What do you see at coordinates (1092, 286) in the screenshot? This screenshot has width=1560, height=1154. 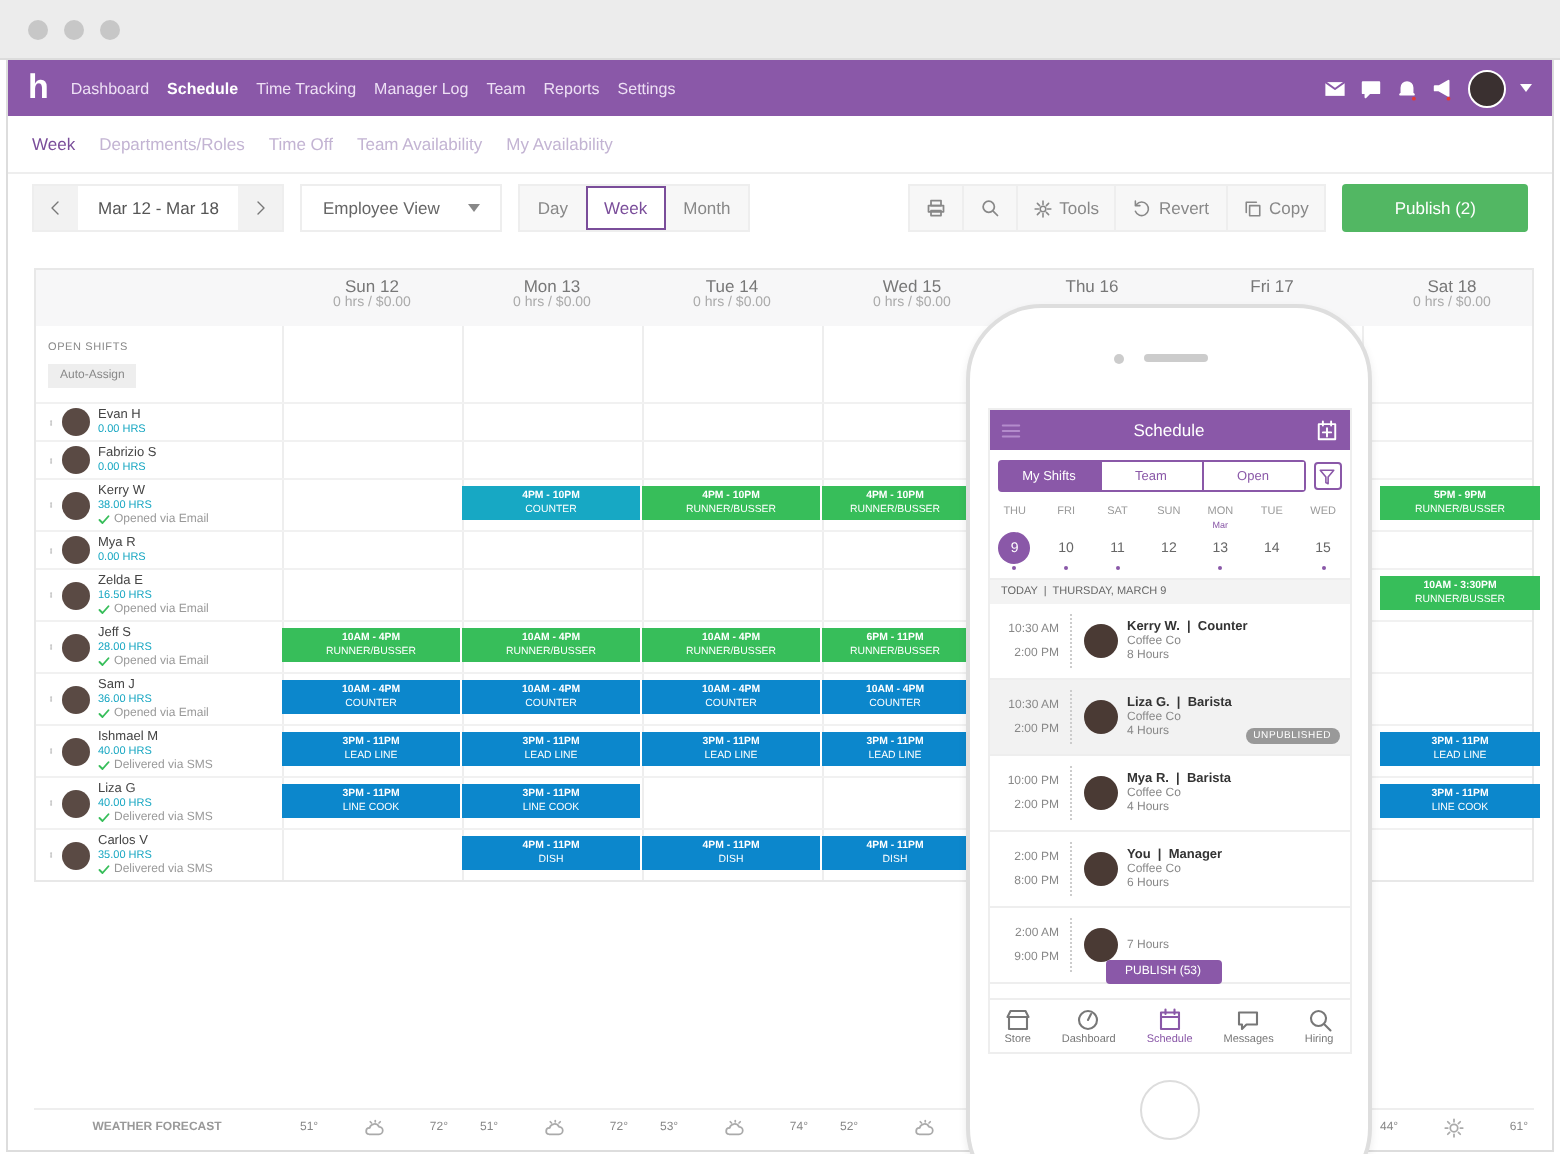 I see `day-heading: Thu 16` at bounding box center [1092, 286].